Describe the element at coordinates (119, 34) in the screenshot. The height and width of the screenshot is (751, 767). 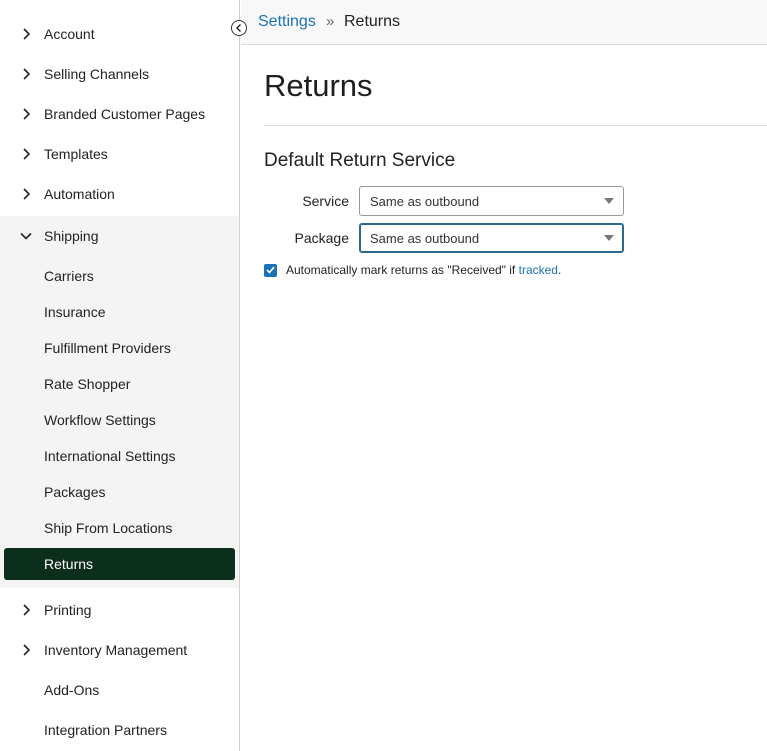
I see `sidebar-item-account: Account` at that location.